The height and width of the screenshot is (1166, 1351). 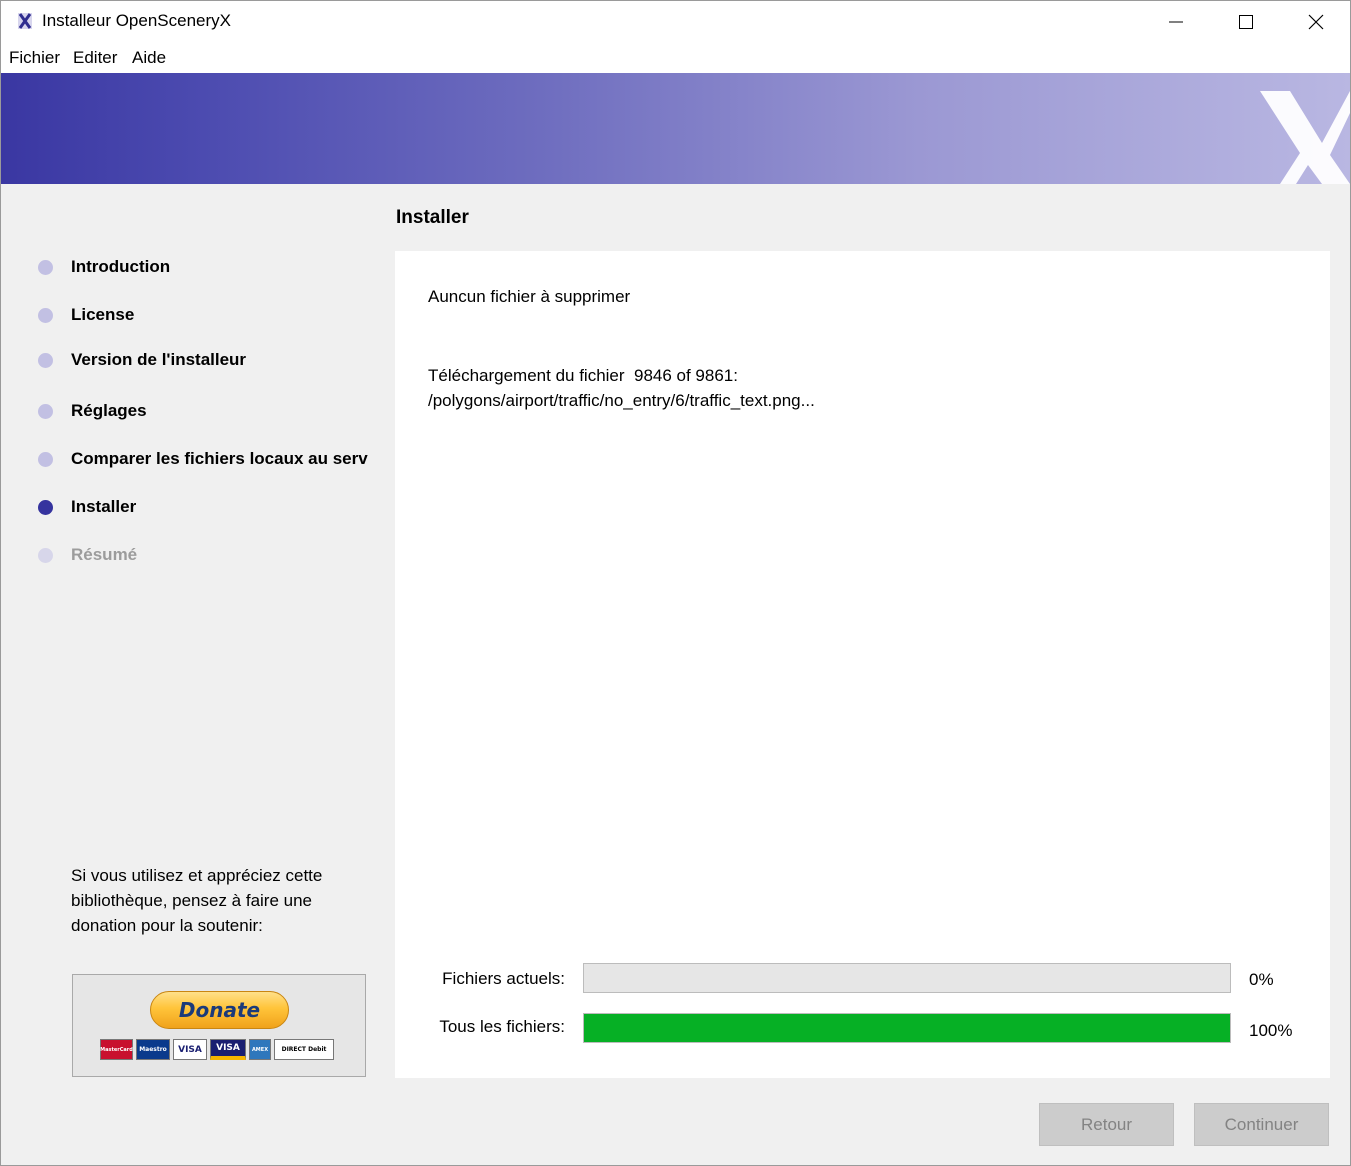 I want to click on step-label: Introduction, so click(x=121, y=266).